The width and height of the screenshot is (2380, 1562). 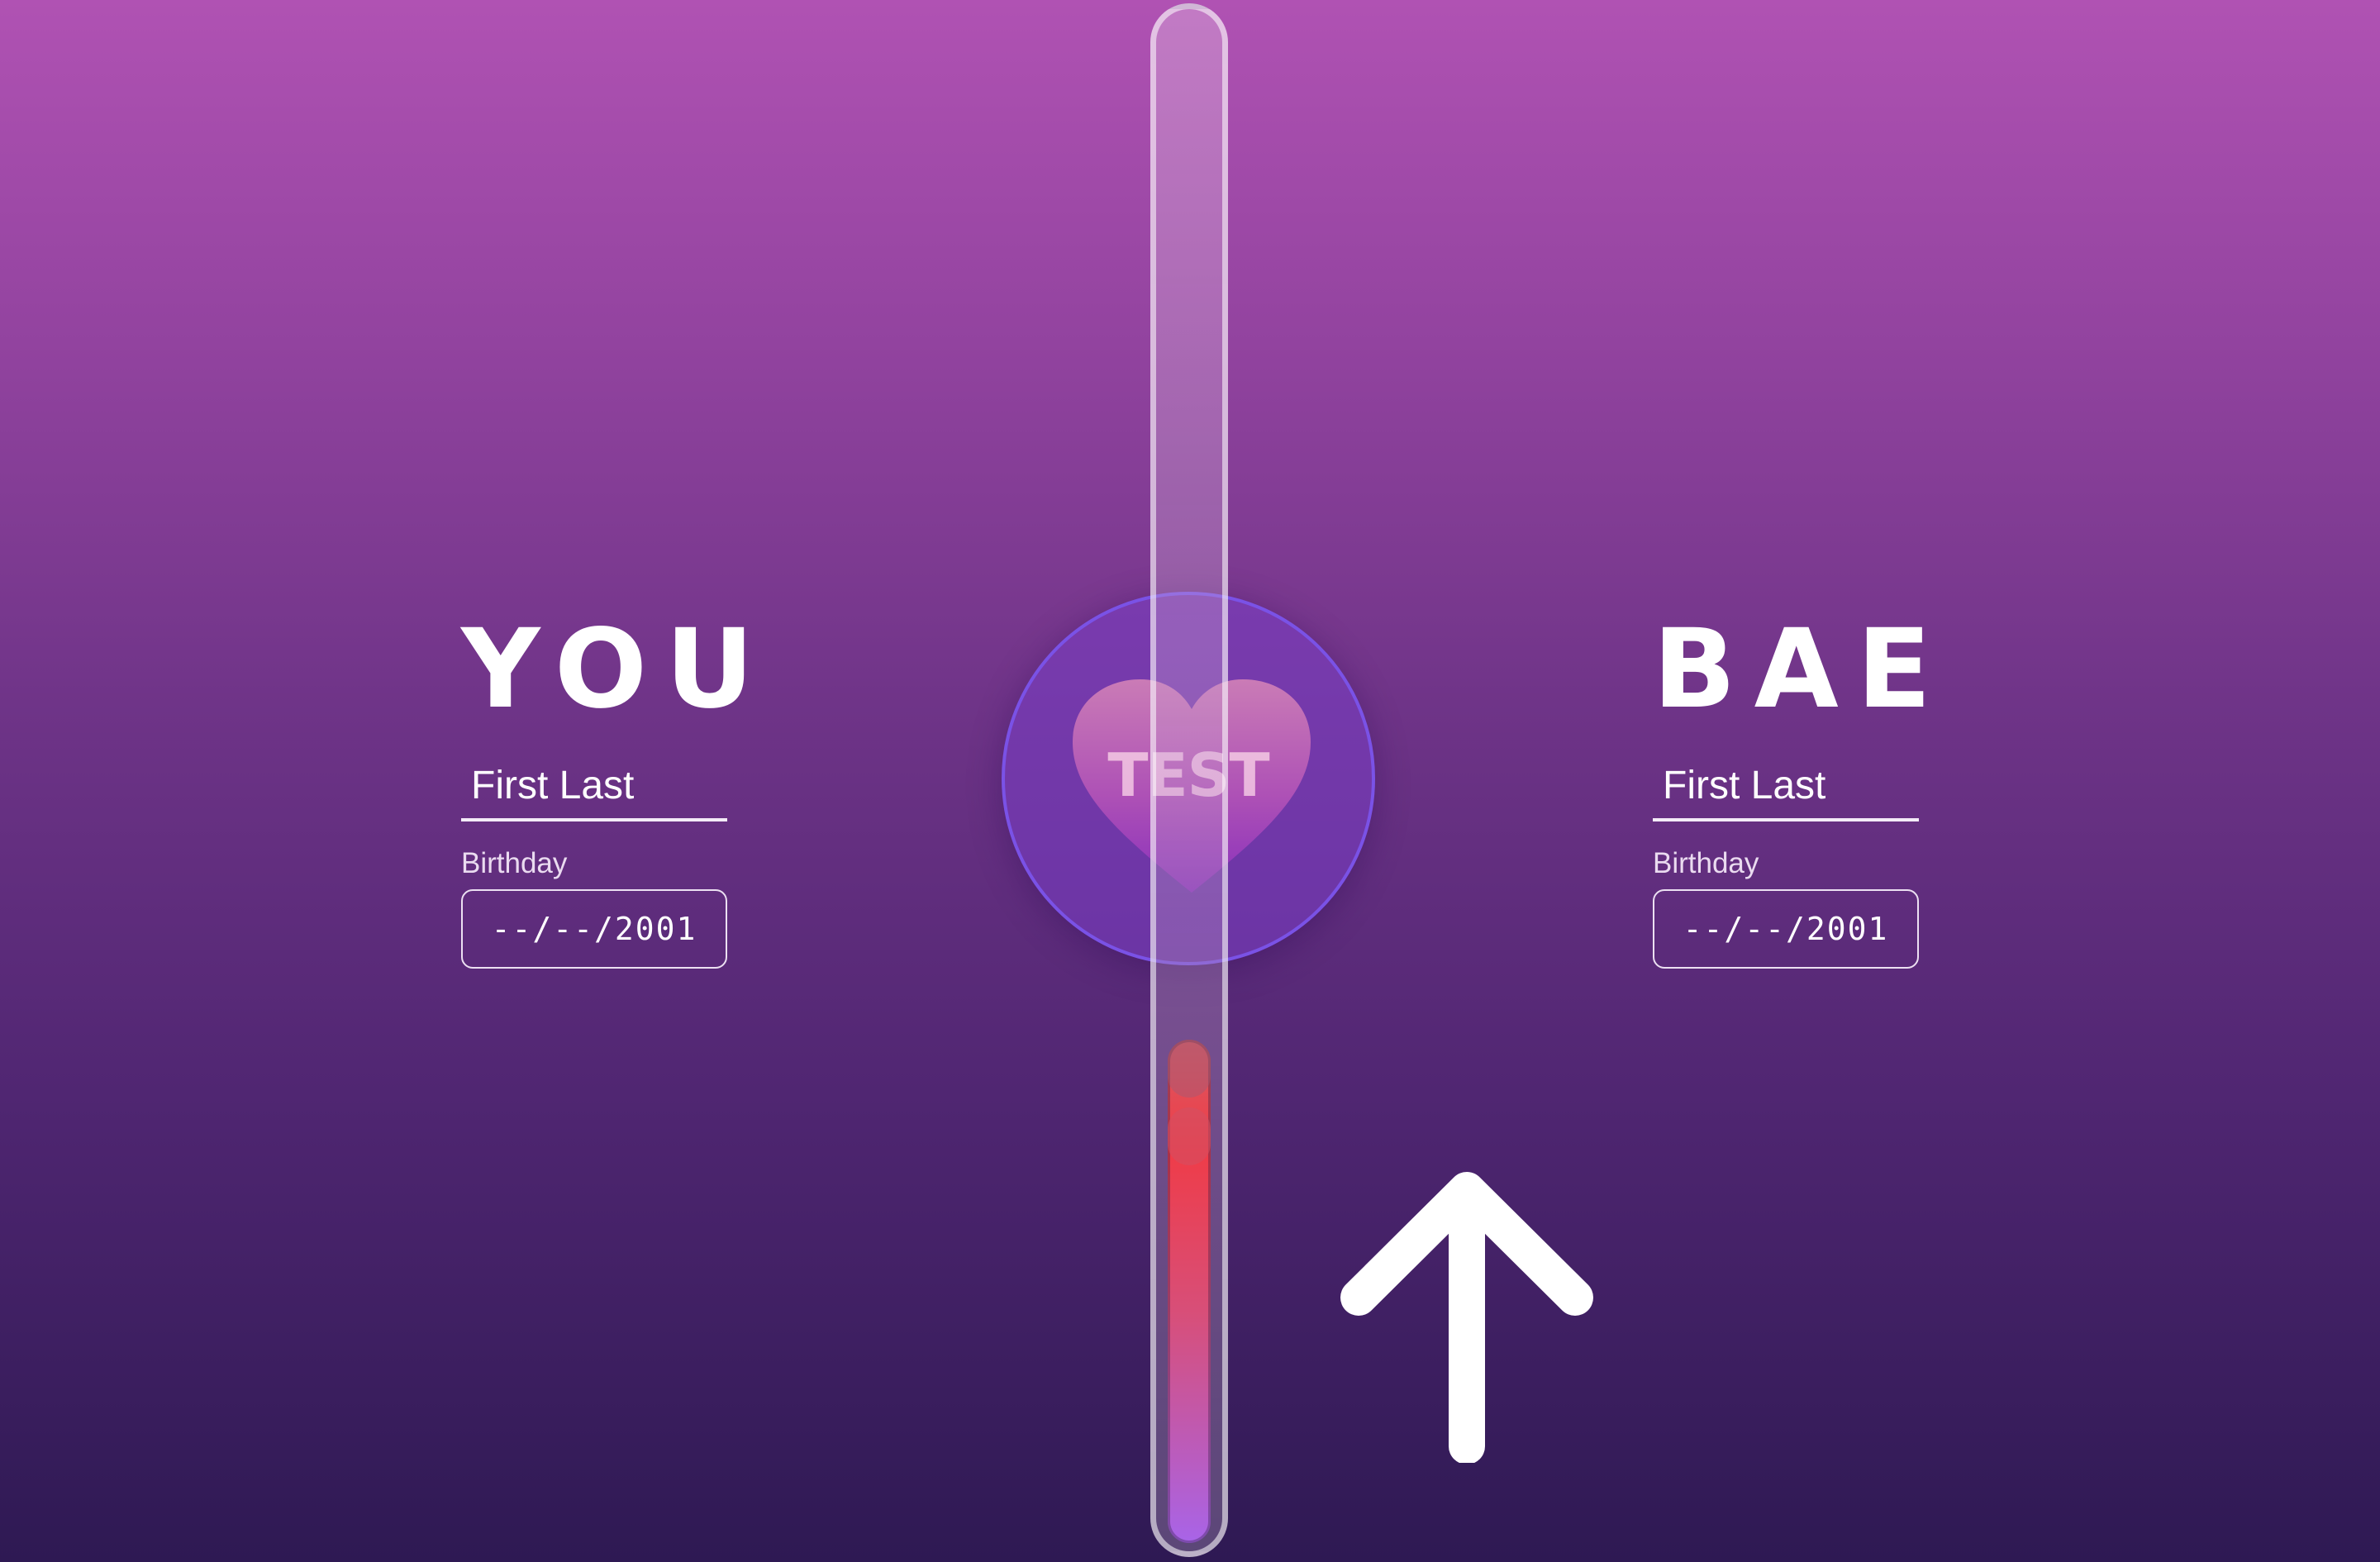 What do you see at coordinates (594, 929) in the screenshot?
I see `you-birthday-input` at bounding box center [594, 929].